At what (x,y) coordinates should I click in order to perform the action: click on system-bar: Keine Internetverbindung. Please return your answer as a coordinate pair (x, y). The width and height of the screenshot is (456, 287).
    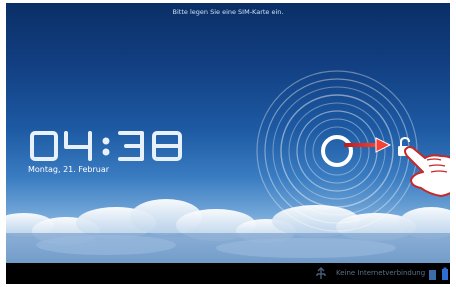
    Looking at the image, I should click on (228, 273).